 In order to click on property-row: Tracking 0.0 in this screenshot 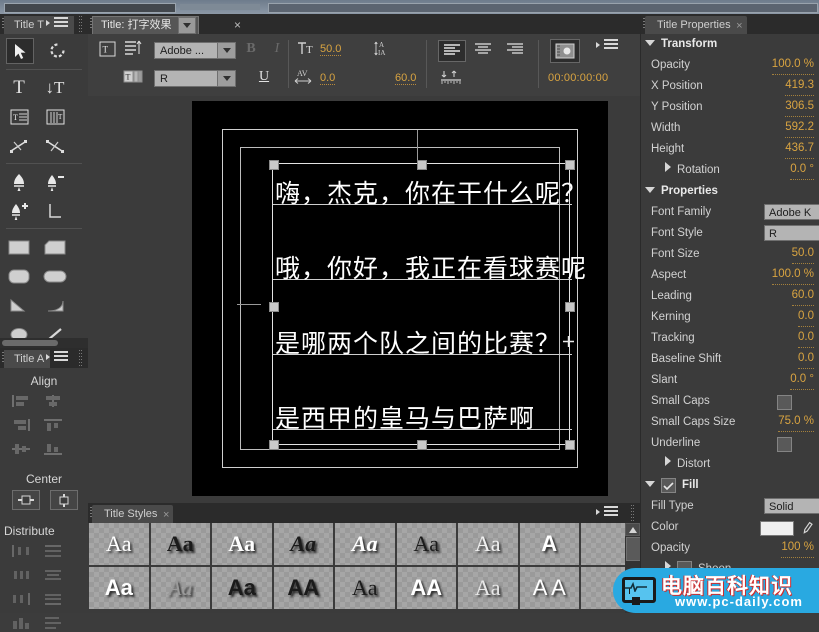, I will do `click(730, 338)`.